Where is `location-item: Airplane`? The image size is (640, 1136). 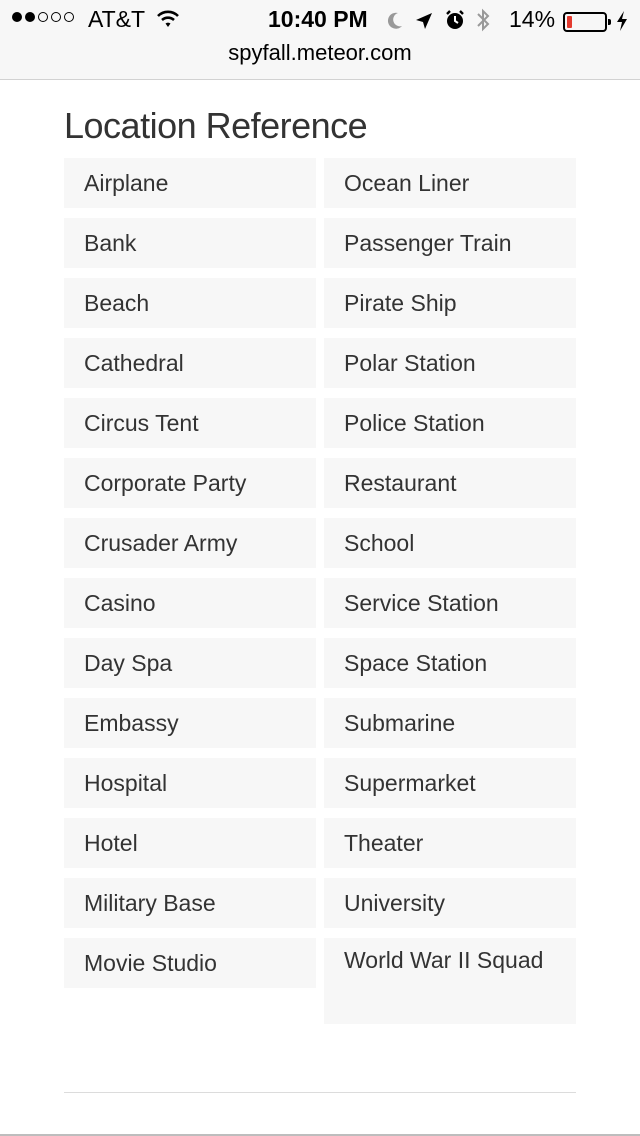 location-item: Airplane is located at coordinates (190, 183).